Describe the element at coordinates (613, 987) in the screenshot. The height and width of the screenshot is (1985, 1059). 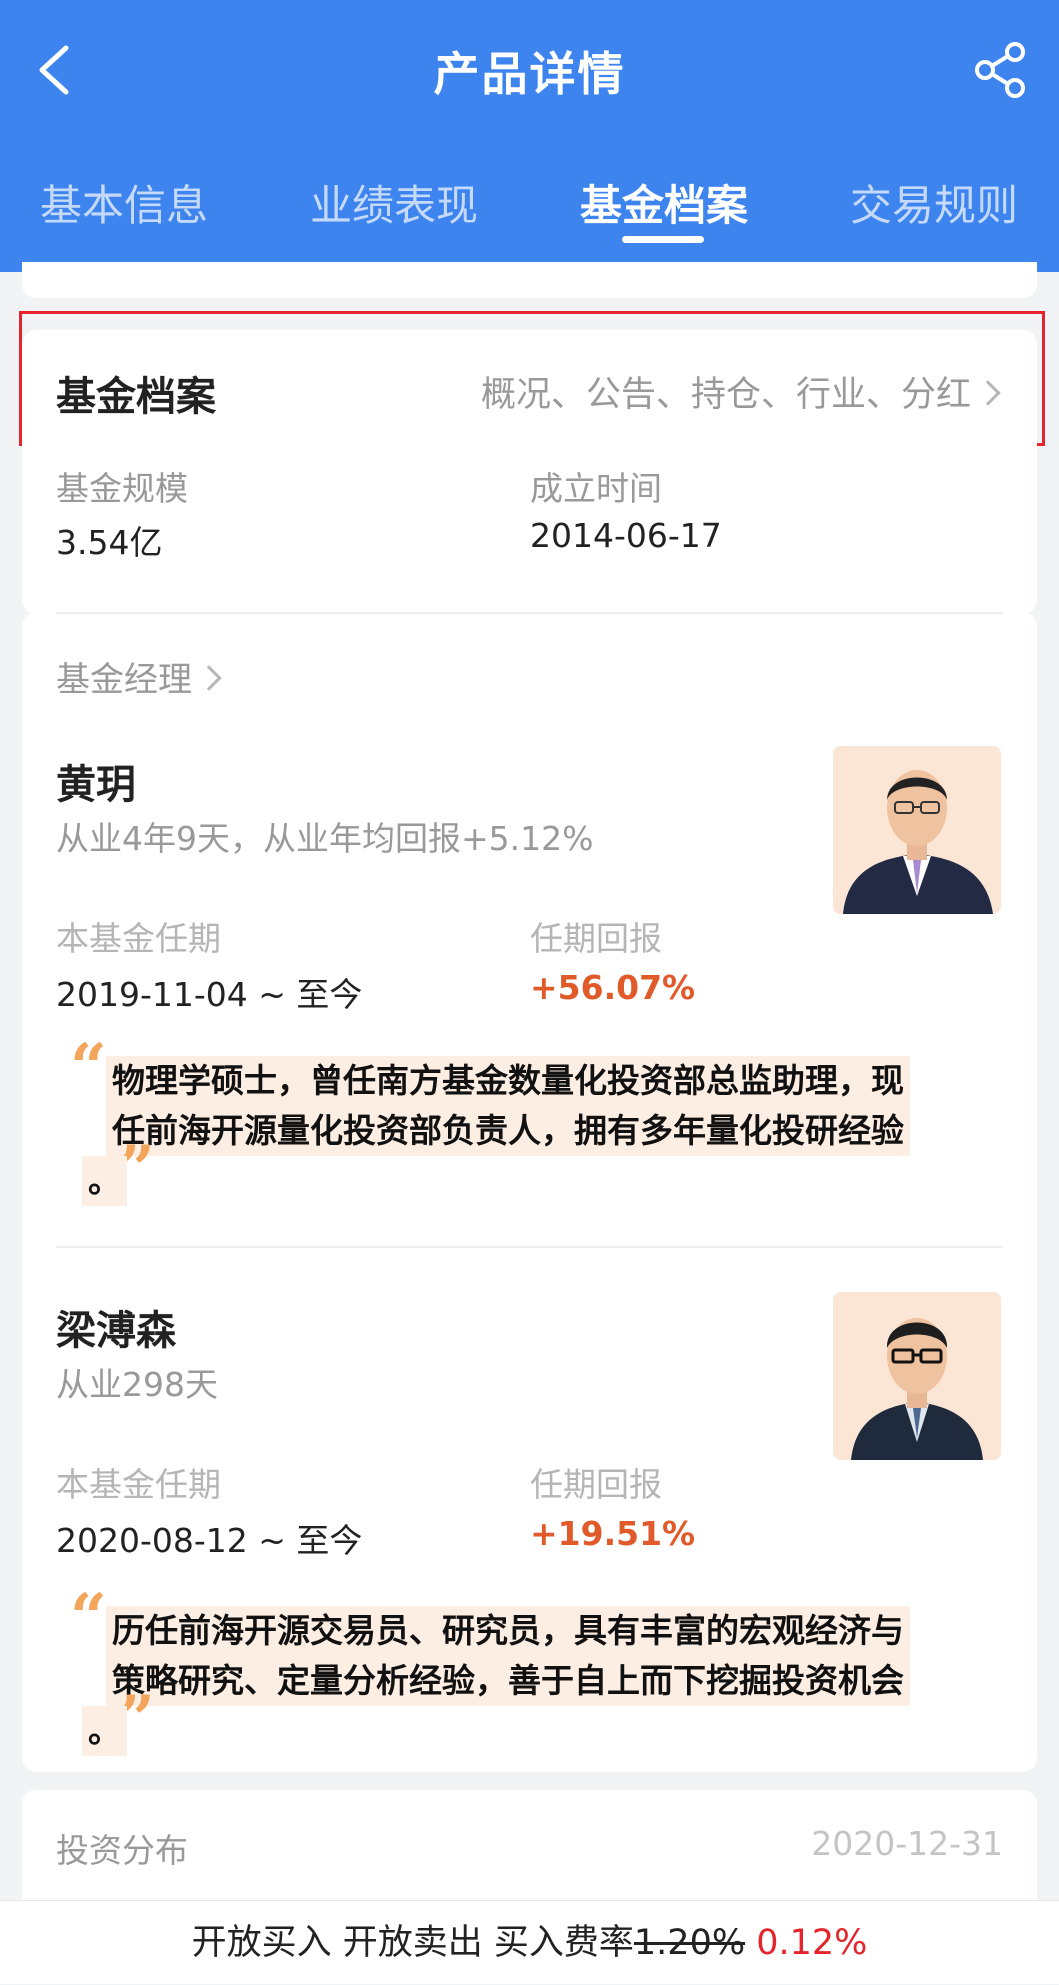
I see `return-value: +56.07%` at that location.